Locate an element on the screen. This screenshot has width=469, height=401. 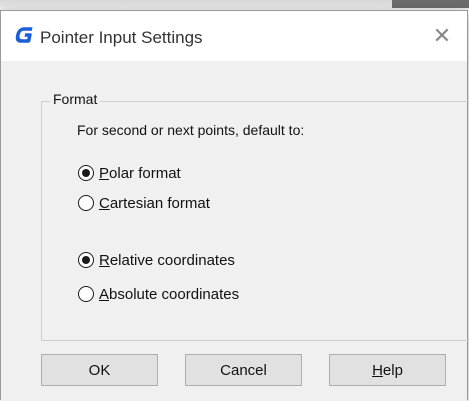
close-button: ✕ is located at coordinates (442, 36).